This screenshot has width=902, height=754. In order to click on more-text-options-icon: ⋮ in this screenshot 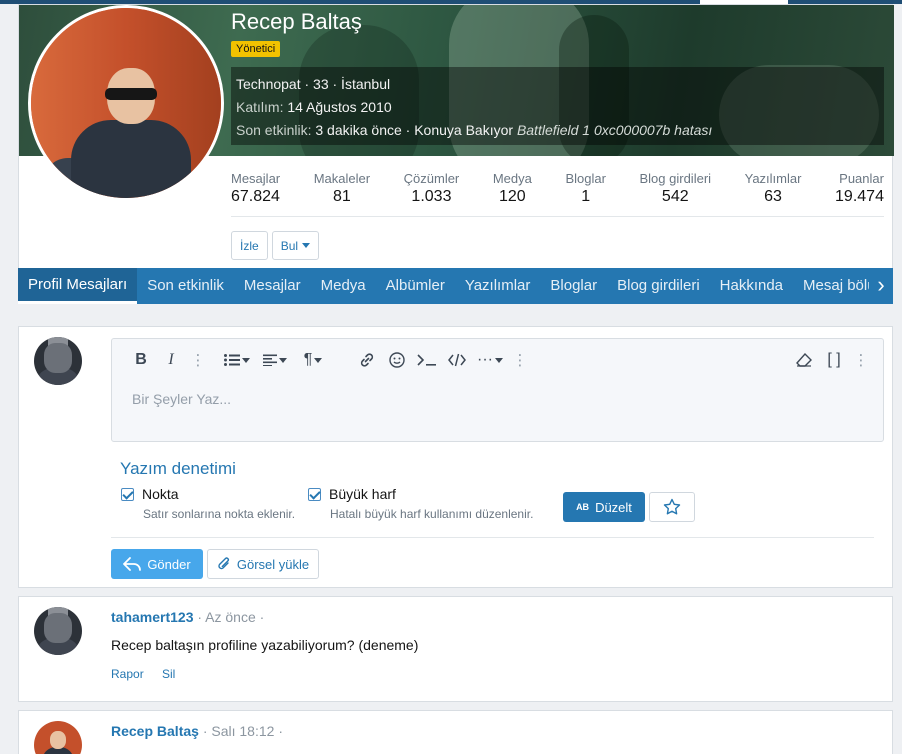, I will do `click(198, 360)`.